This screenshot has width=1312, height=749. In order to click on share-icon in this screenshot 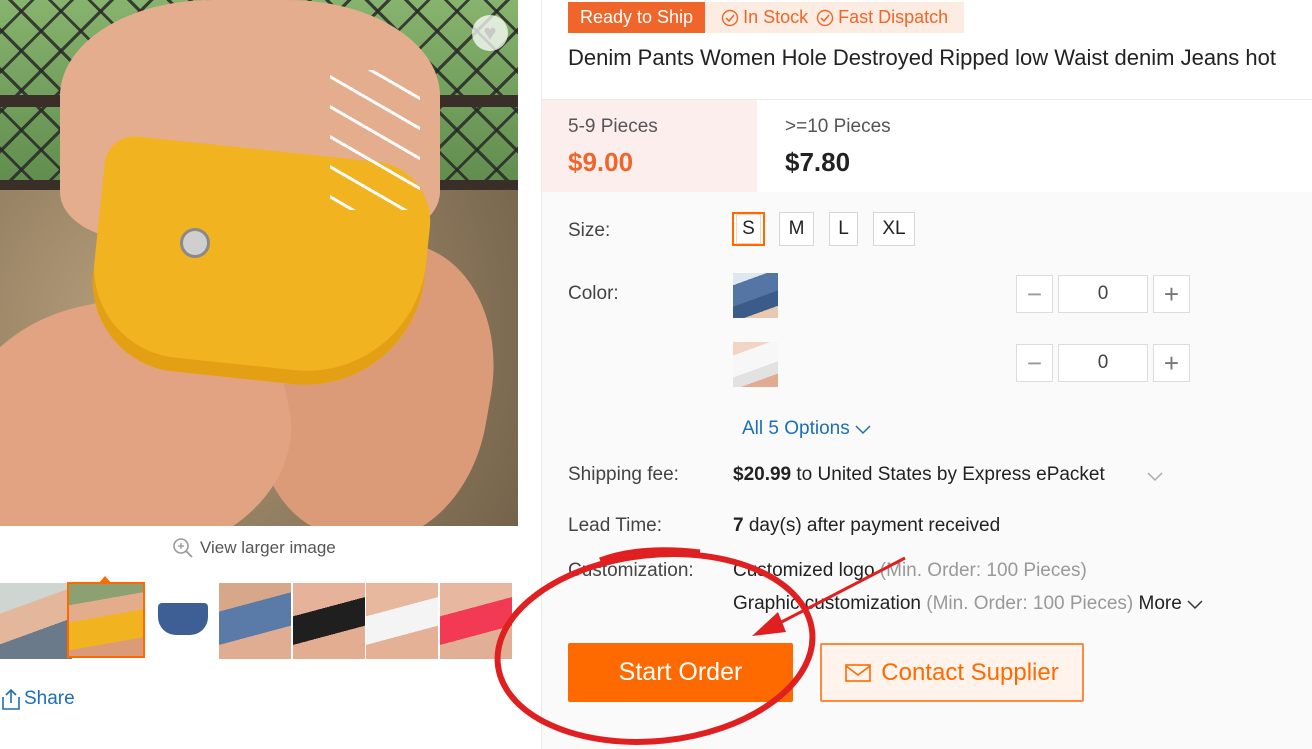, I will do `click(11, 699)`.